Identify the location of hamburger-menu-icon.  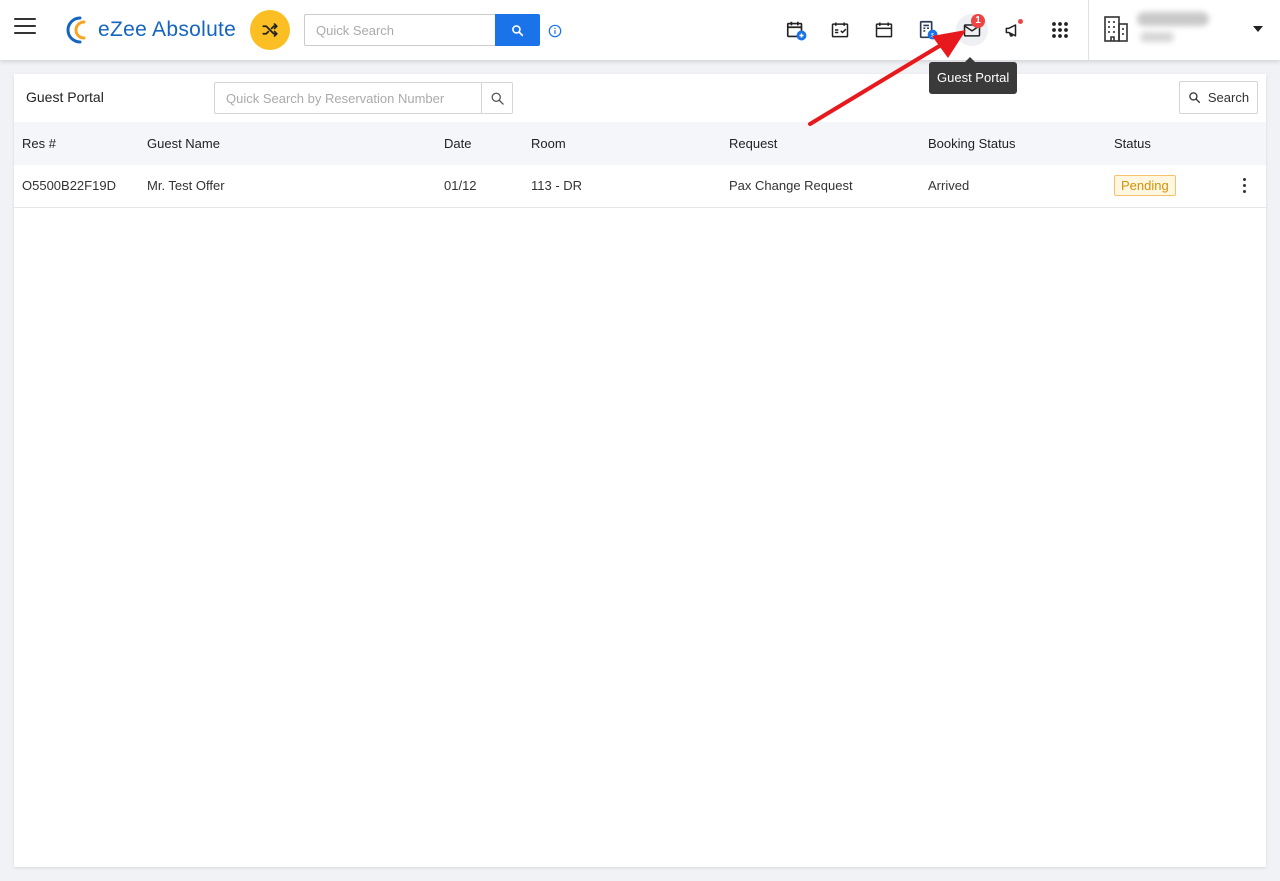
(25, 29).